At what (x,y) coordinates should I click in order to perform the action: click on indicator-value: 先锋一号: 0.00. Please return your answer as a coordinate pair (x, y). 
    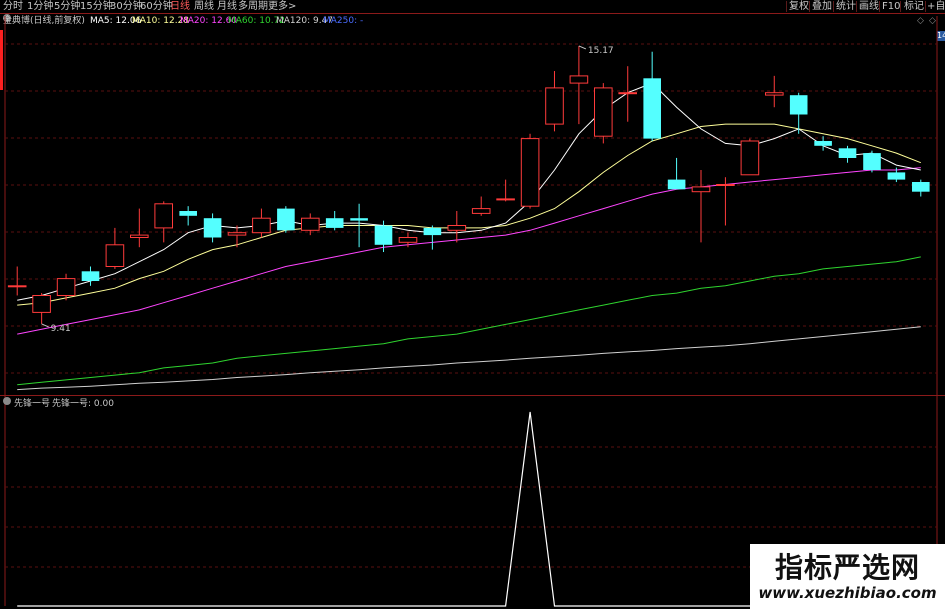
    Looking at the image, I should click on (83, 404).